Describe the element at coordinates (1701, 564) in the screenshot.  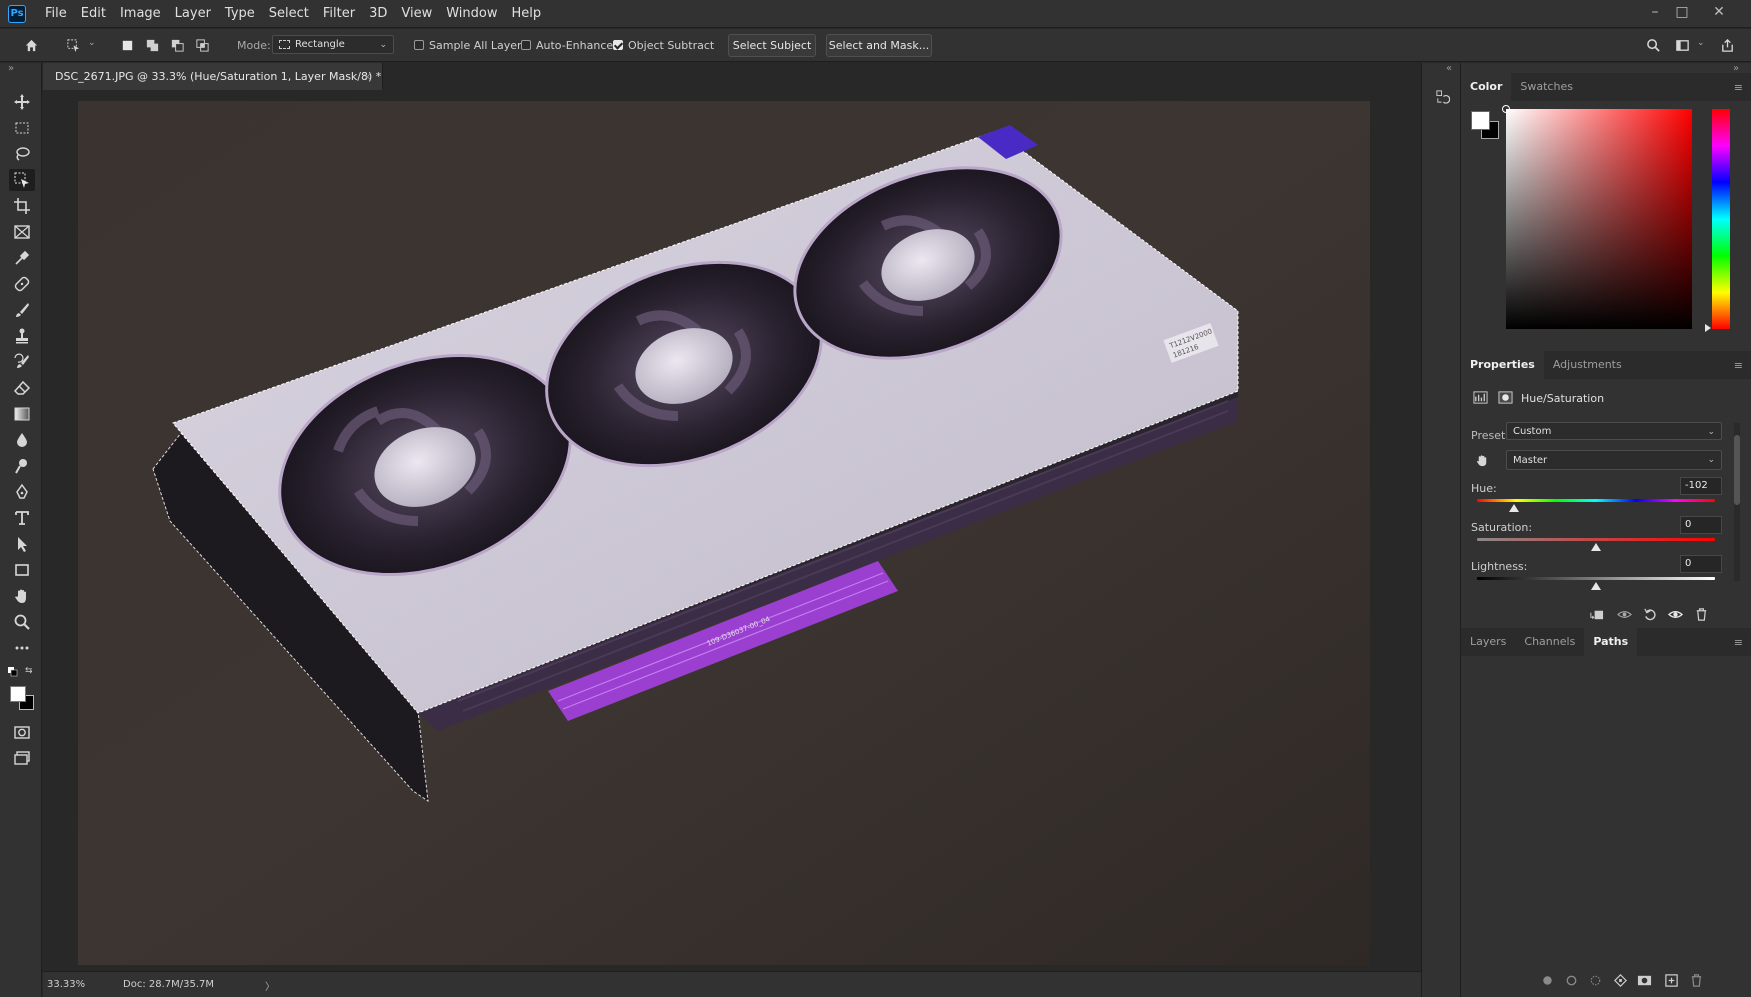
I see `lightness-value-input: 0` at that location.